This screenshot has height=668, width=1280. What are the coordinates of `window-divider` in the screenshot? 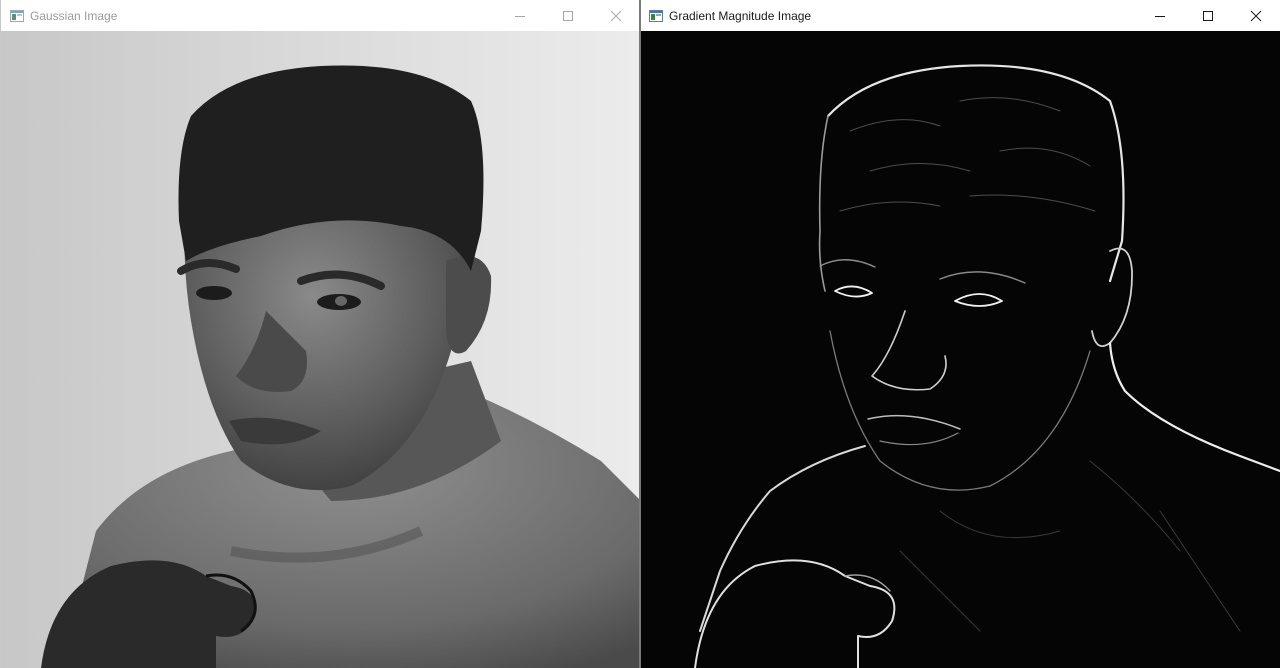 It's located at (640, 334).